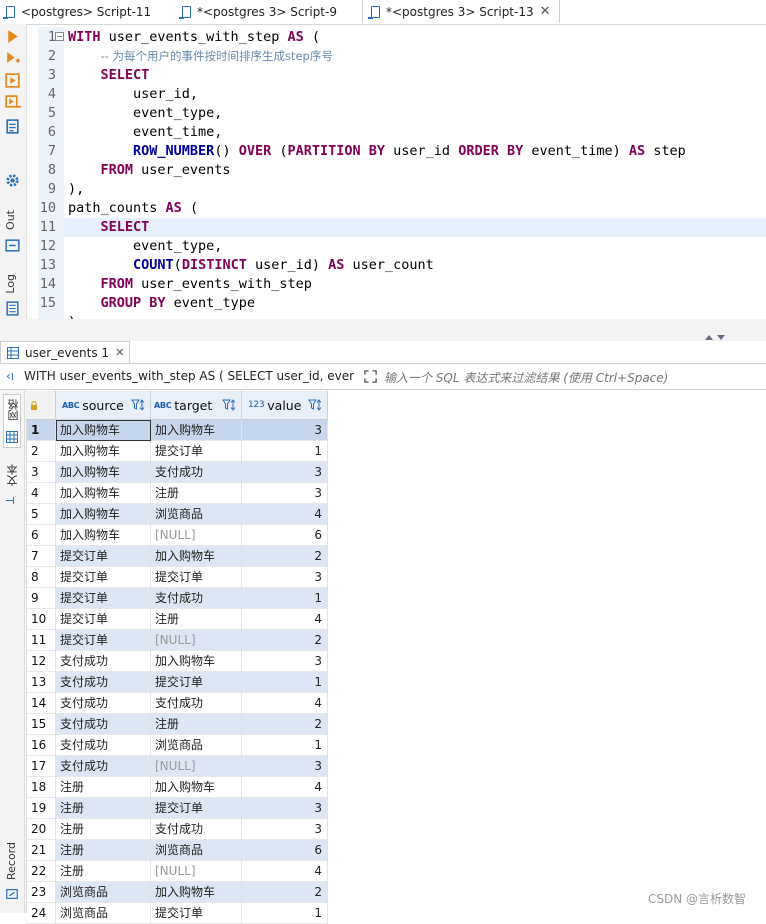  I want to click on row-number-cell: 3, so click(41, 472).